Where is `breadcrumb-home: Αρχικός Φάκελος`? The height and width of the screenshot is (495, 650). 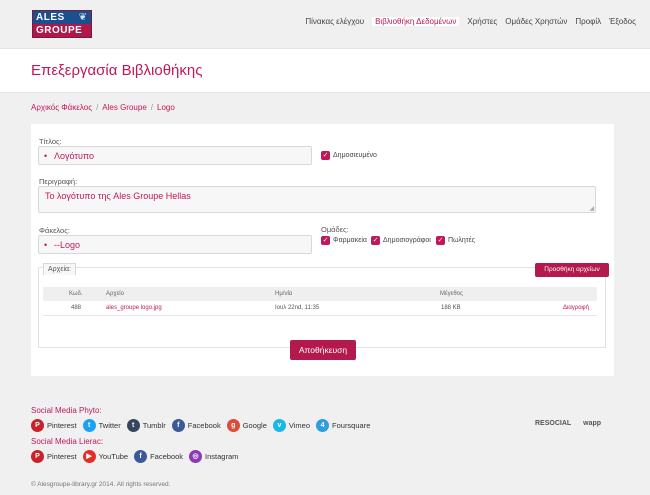 breadcrumb-home: Αρχικός Φάκελος is located at coordinates (61, 107).